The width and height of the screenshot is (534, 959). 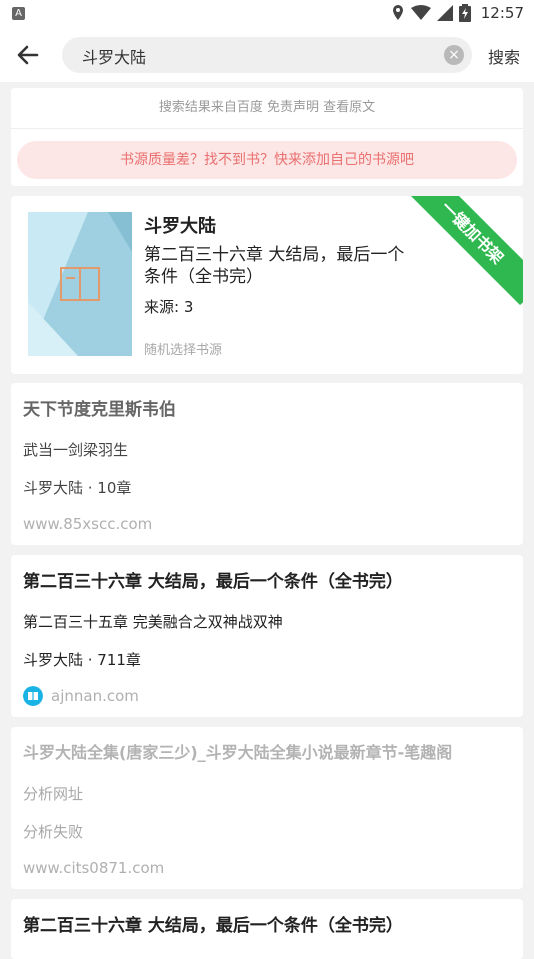 What do you see at coordinates (153, 622) in the screenshot?
I see `result-latest-chapter: 第二百三十五章 完美融合之双神战双神` at bounding box center [153, 622].